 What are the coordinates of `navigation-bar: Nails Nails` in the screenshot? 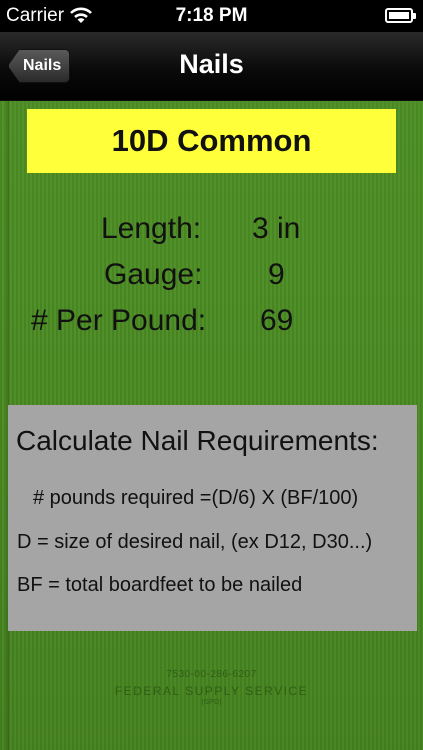 It's located at (211, 66).